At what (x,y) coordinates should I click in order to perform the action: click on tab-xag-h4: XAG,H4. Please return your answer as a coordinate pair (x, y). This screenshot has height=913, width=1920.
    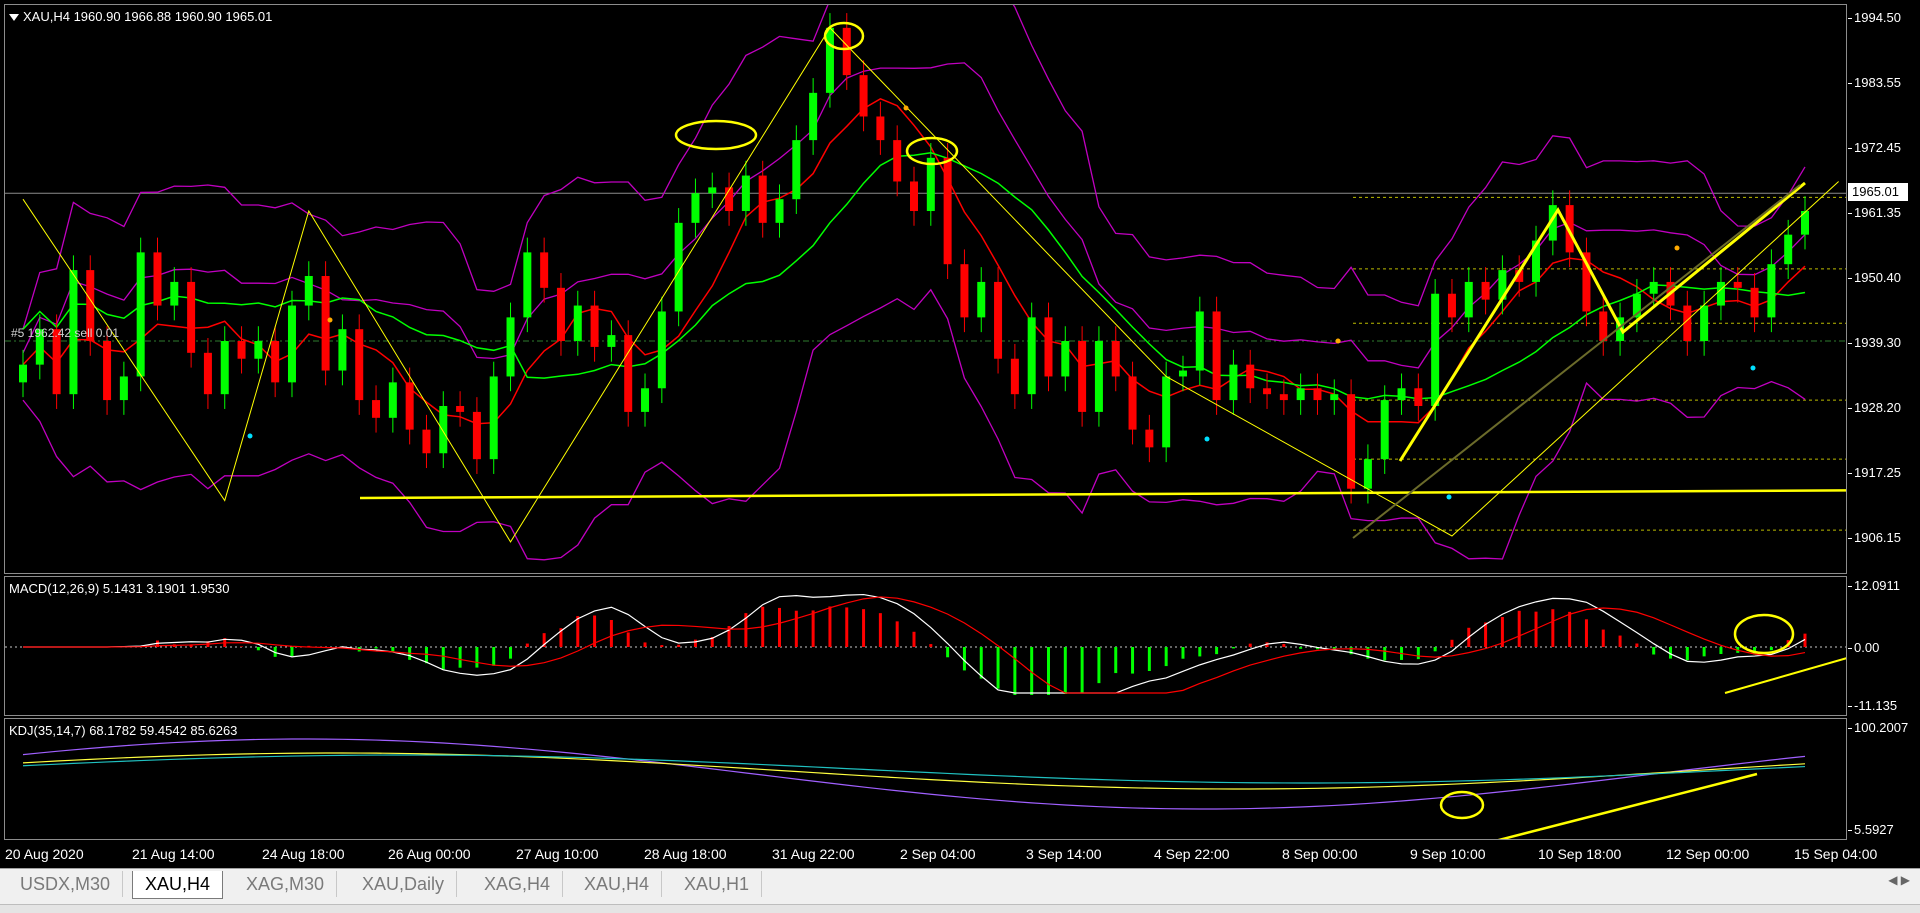
    Looking at the image, I should click on (518, 884).